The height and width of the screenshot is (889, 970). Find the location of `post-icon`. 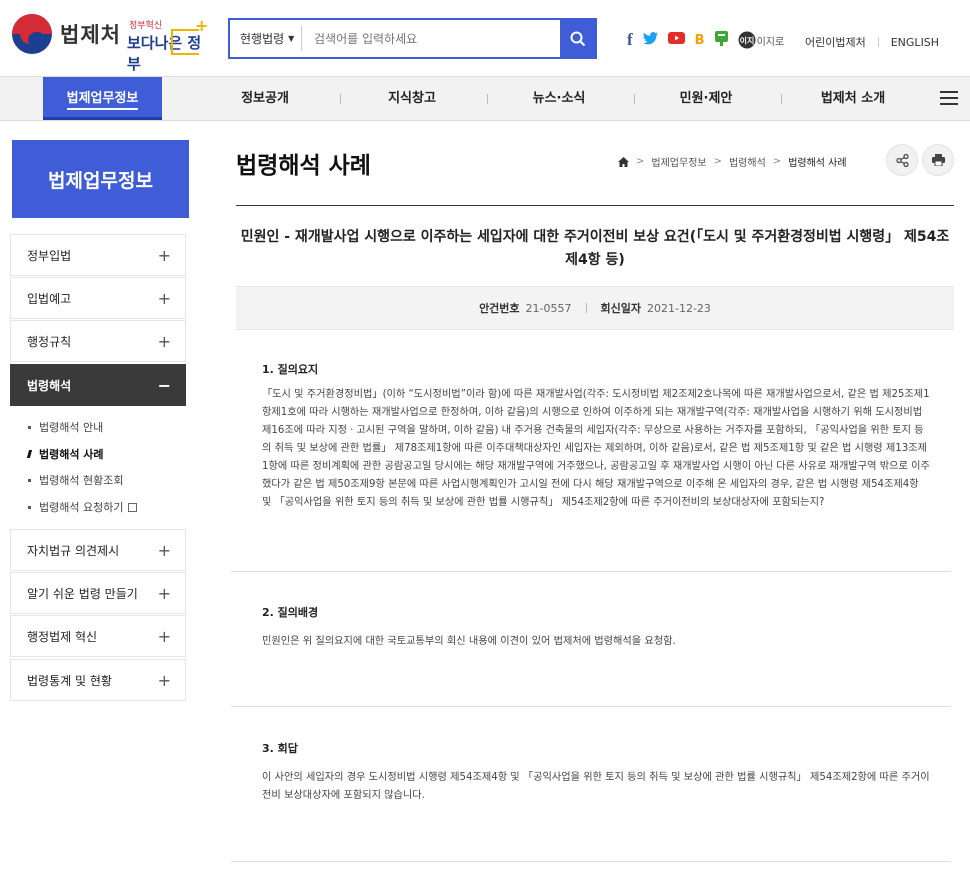

post-icon is located at coordinates (721, 40).